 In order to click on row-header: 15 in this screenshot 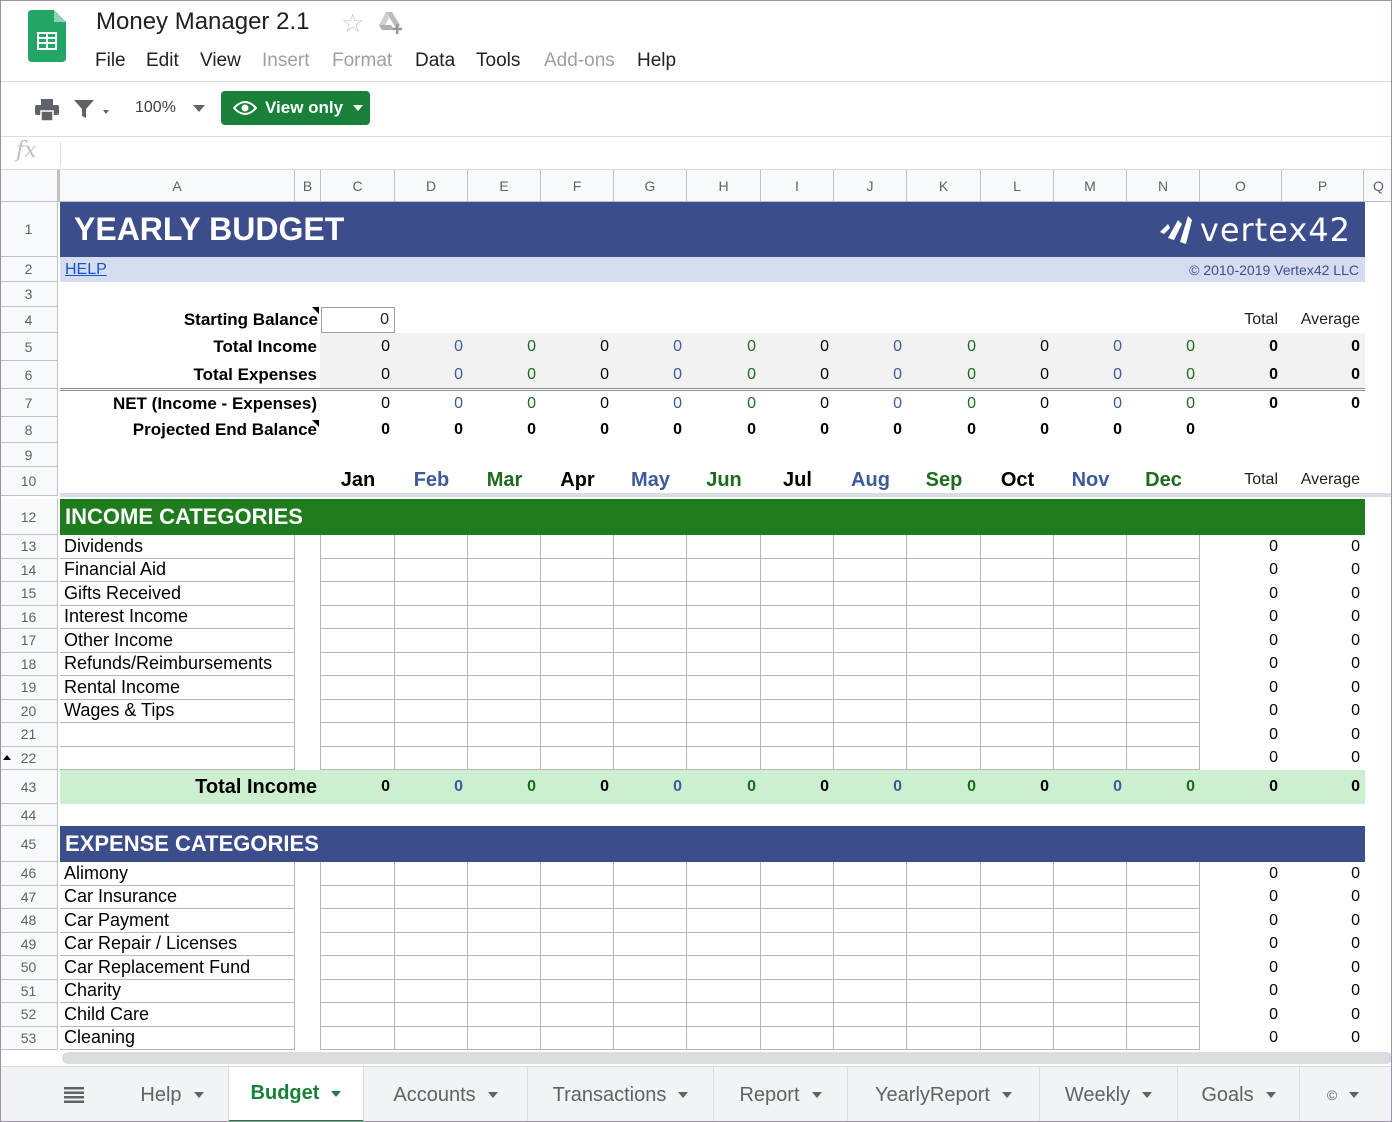, I will do `click(29, 594)`.